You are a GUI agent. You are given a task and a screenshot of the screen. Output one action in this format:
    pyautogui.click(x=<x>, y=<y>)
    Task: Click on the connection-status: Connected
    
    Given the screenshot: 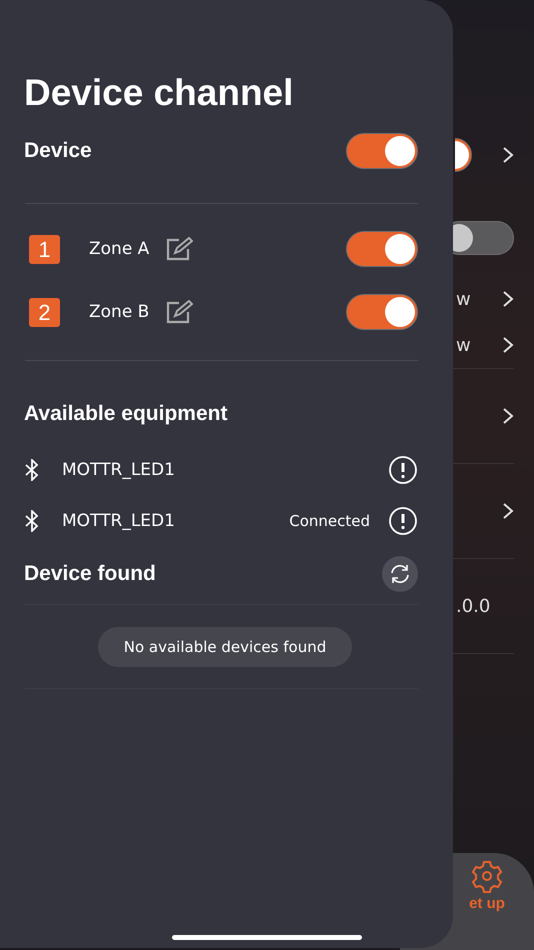 What is the action you would take?
    pyautogui.click(x=329, y=521)
    